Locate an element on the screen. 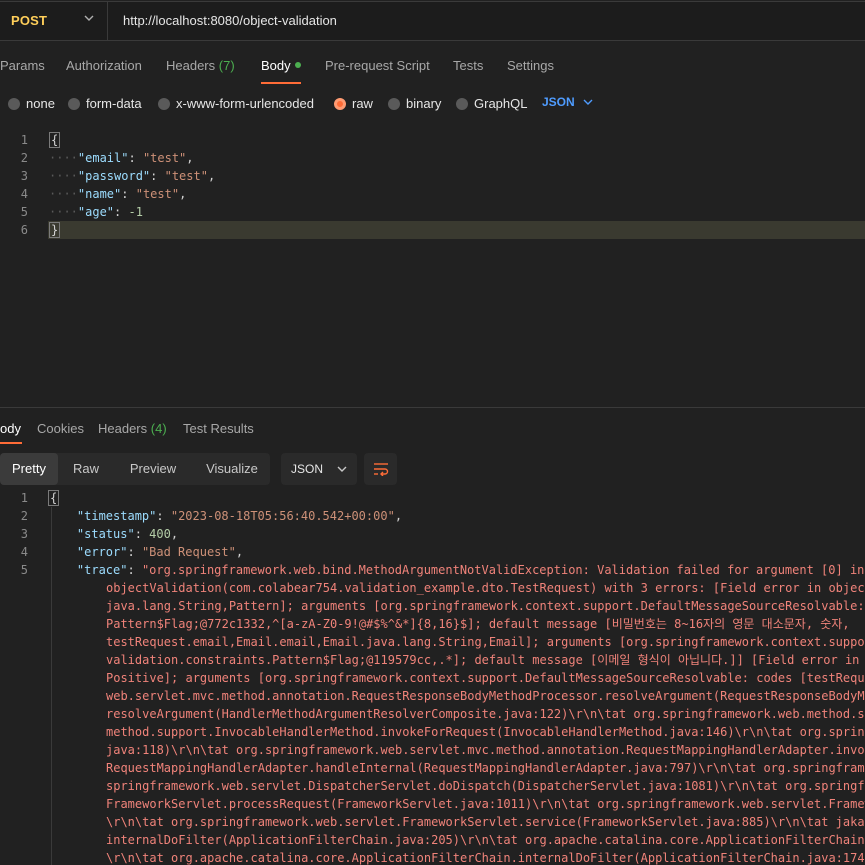 The height and width of the screenshot is (865, 865). json-value: "2023-08-18T05:56:40.542+00:00" is located at coordinates (282, 516).